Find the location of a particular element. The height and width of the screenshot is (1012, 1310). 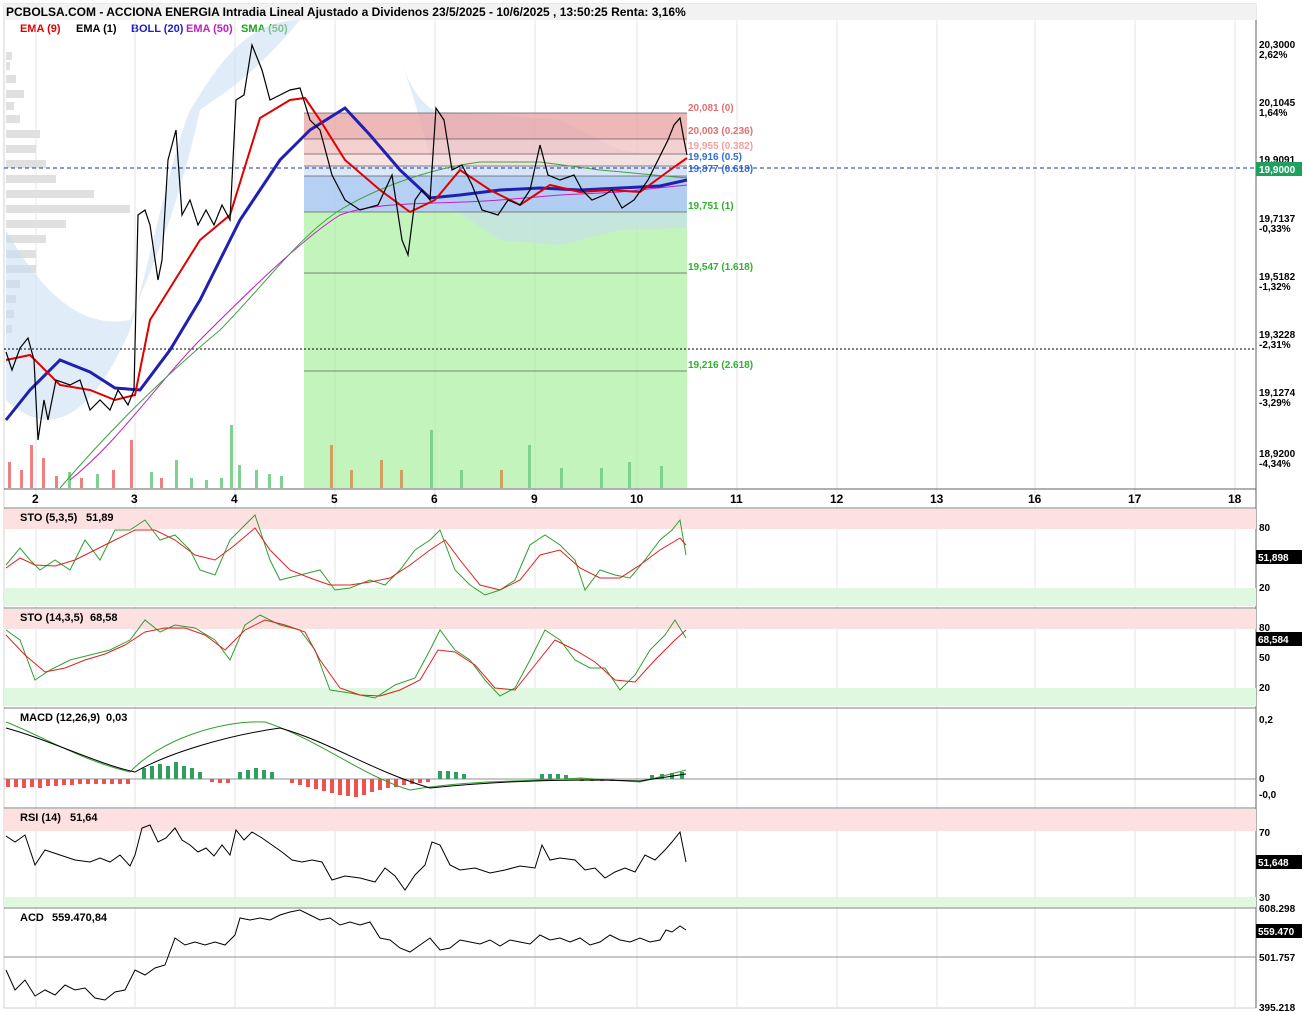

fib-extension-zone is located at coordinates (495, 350).